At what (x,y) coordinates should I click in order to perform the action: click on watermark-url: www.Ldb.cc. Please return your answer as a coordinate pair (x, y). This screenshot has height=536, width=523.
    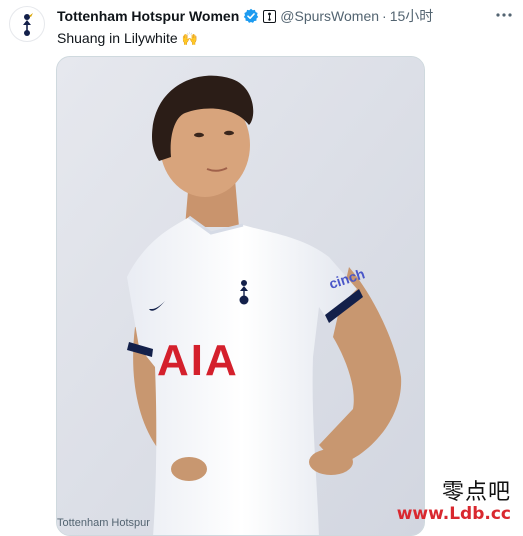
    Looking at the image, I should click on (453, 514).